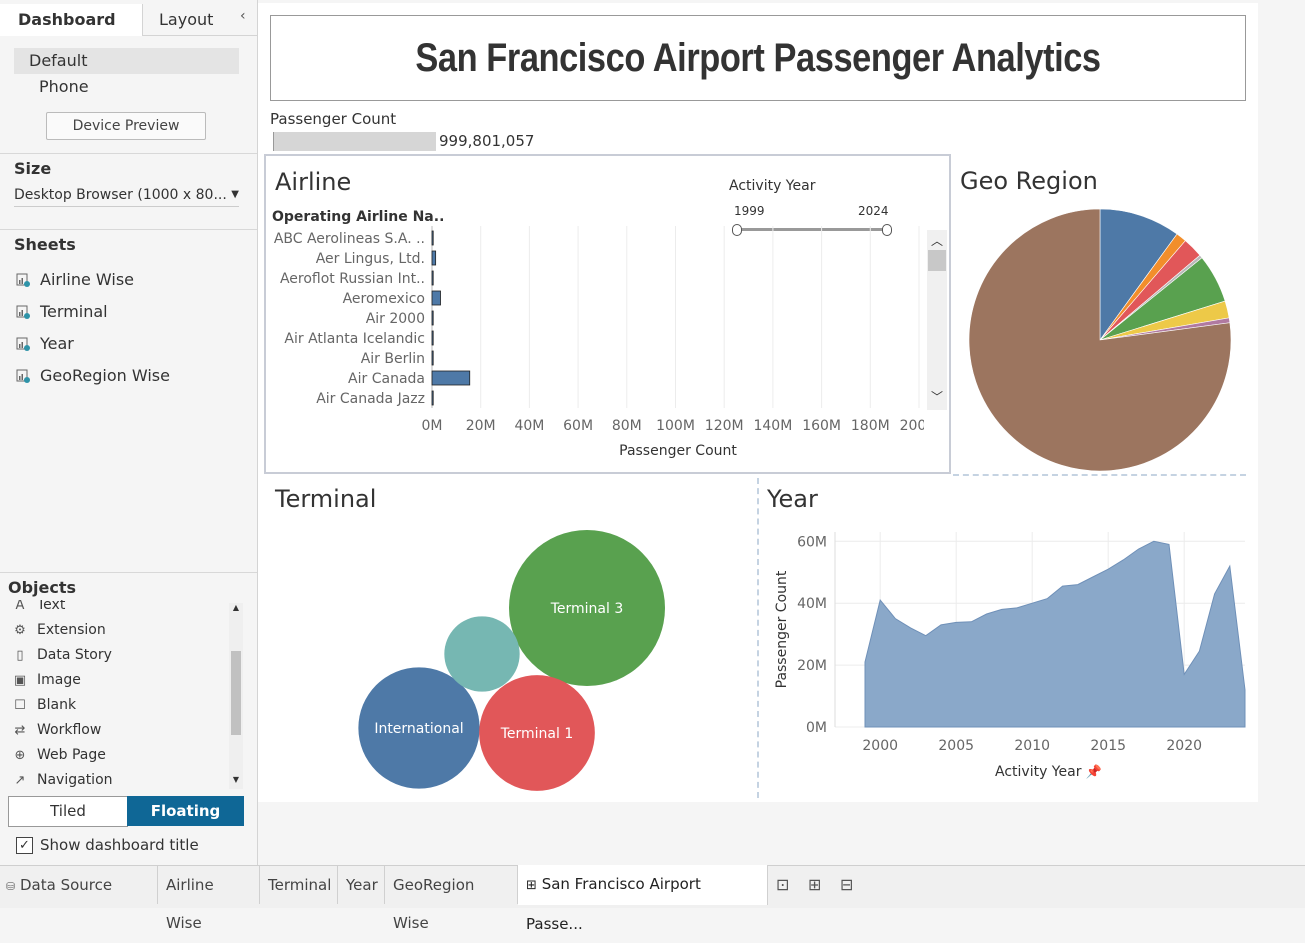  What do you see at coordinates (20, 680) in the screenshot?
I see `image-icon: ▣` at bounding box center [20, 680].